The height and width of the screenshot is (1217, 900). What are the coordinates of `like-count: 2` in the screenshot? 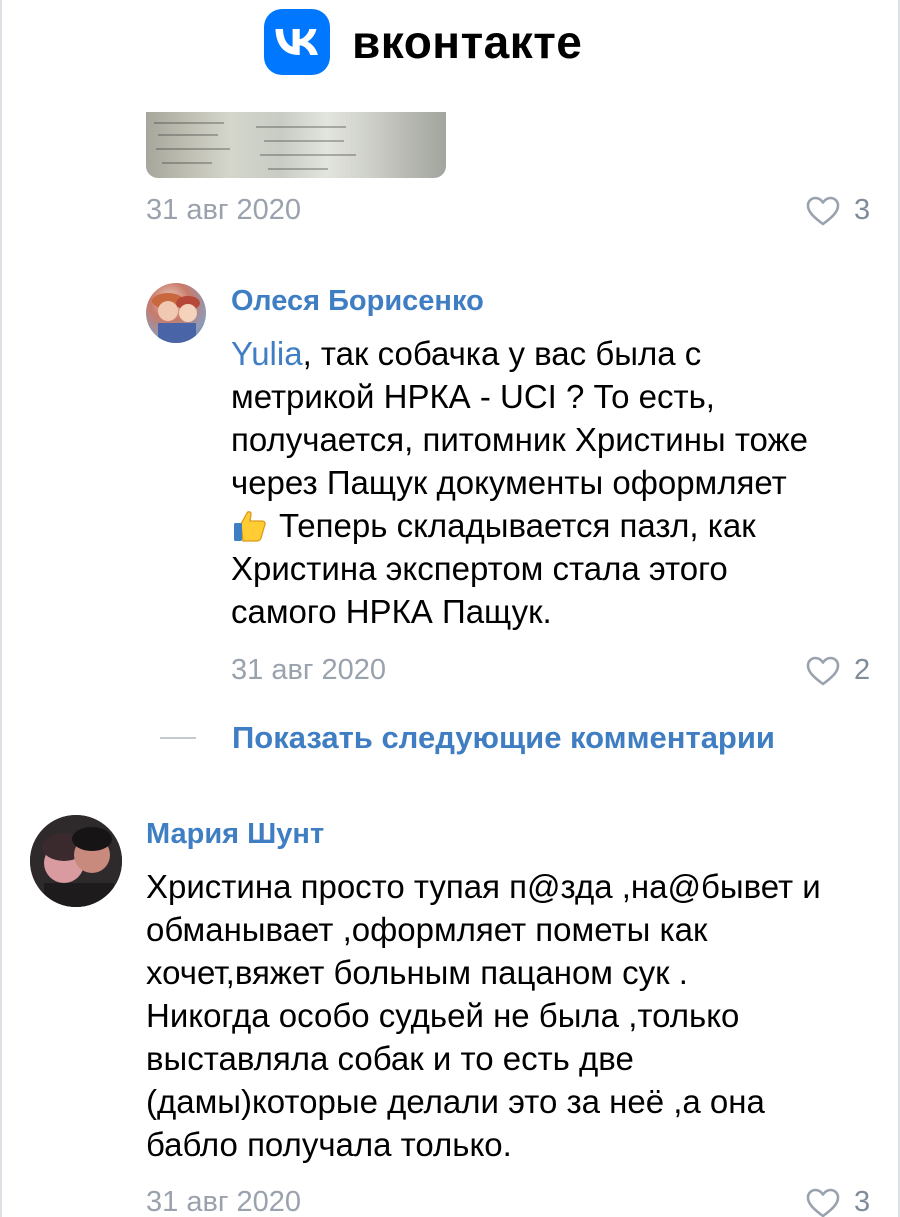 It's located at (862, 670).